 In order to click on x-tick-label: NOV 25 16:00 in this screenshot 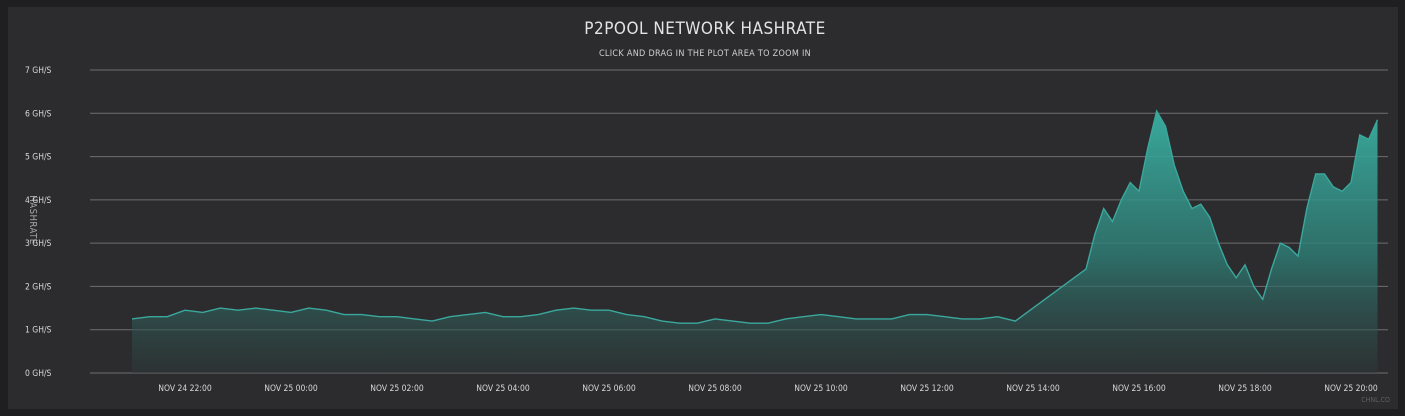, I will do `click(1139, 389)`.